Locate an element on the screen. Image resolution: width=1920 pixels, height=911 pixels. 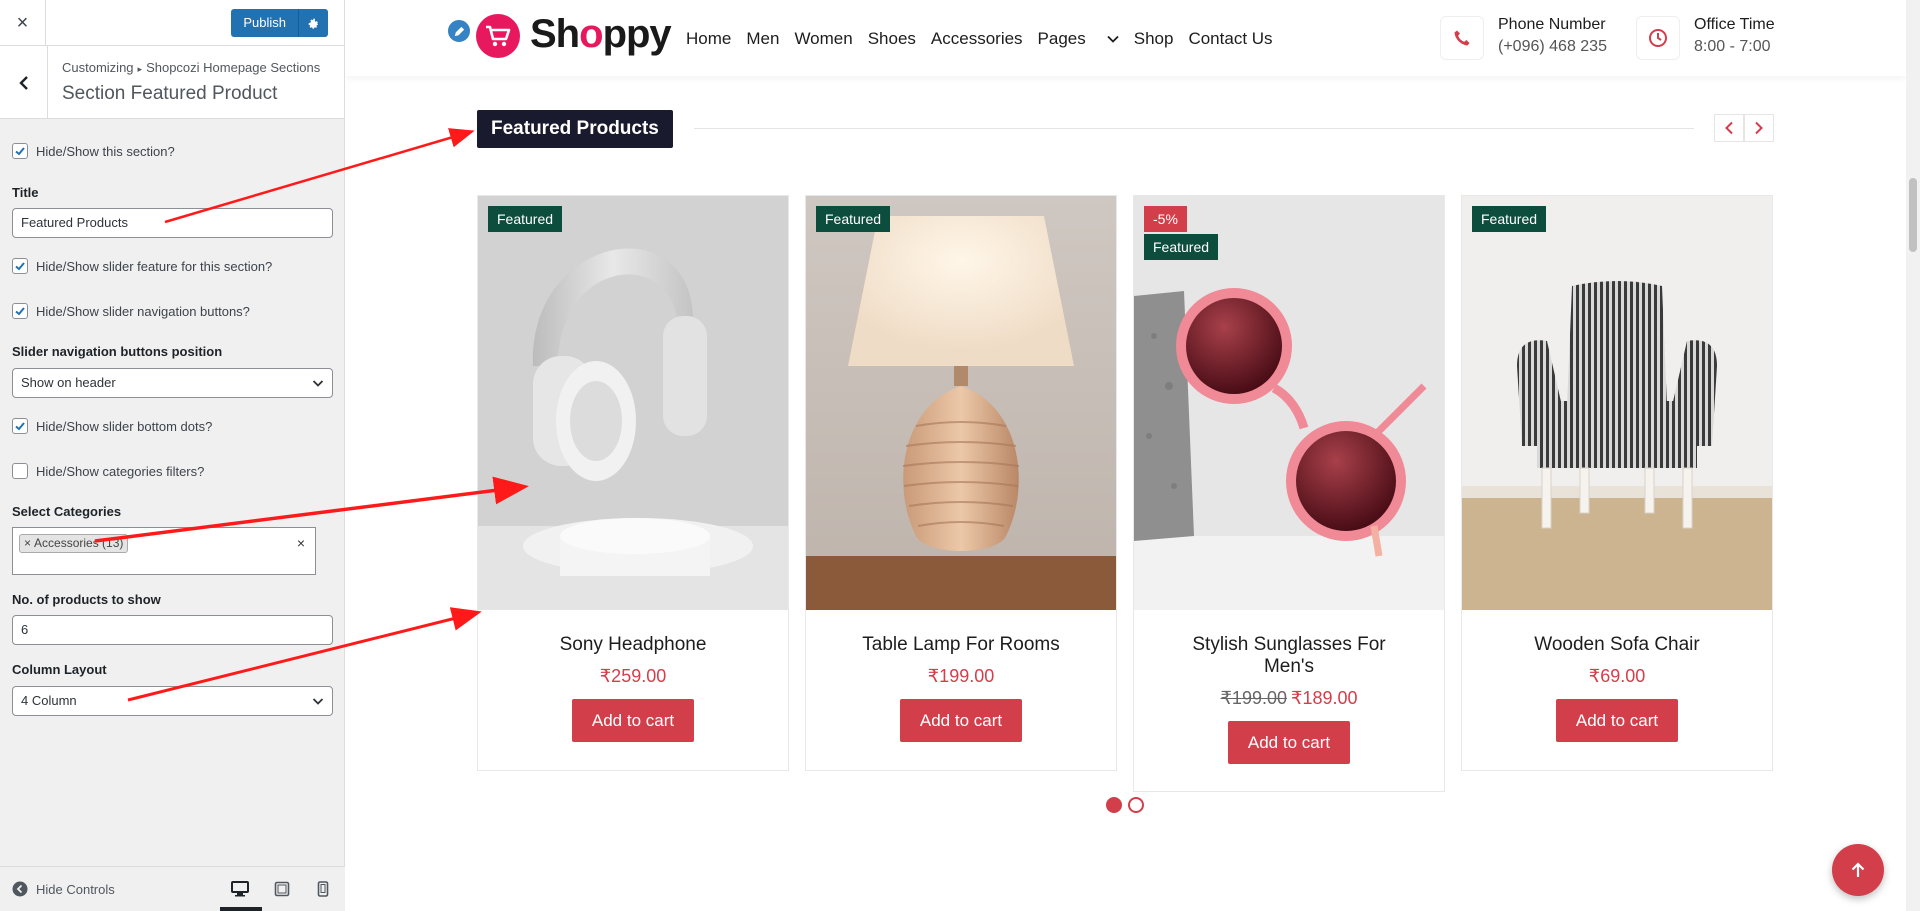
logo-text-end: ppy is located at coordinates (637, 34).